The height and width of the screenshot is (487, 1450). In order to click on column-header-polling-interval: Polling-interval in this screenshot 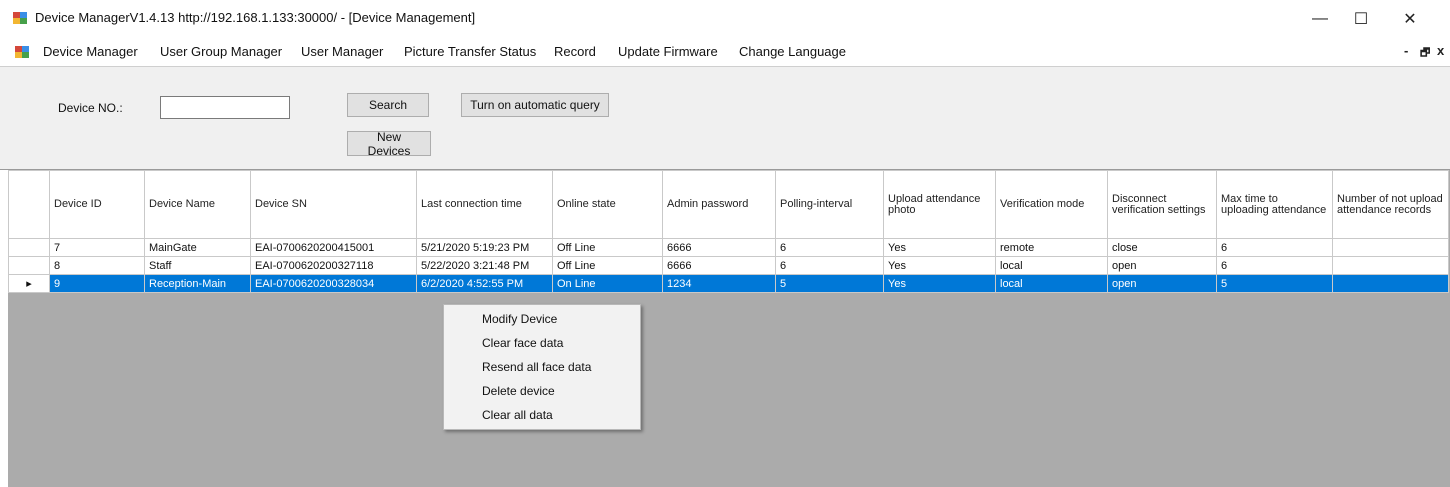, I will do `click(829, 204)`.